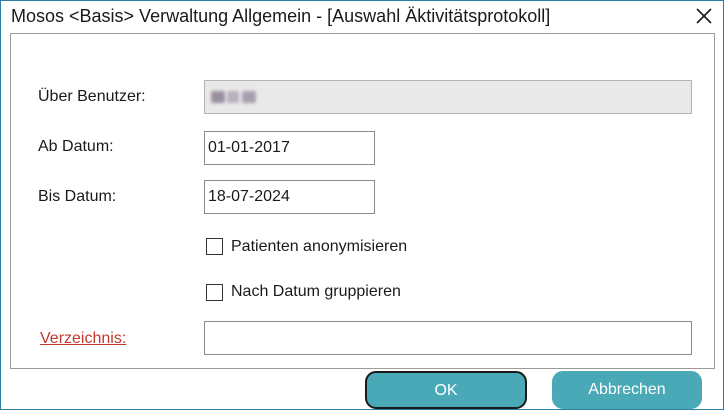  What do you see at coordinates (77, 196) in the screenshot?
I see `to-date-label: Bis Datum:` at bounding box center [77, 196].